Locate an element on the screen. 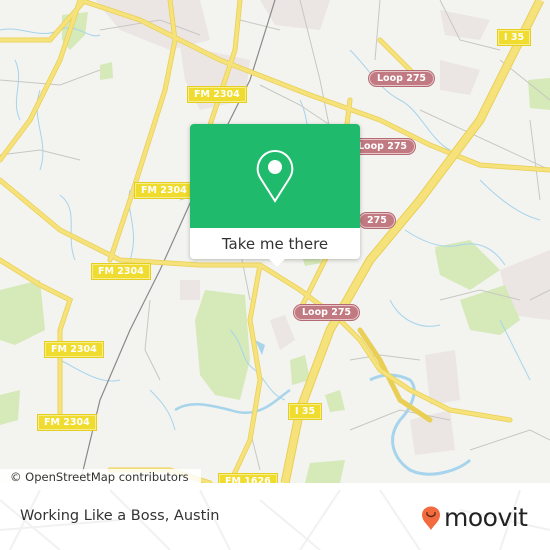  moovit-logo: moovit is located at coordinates (474, 518).